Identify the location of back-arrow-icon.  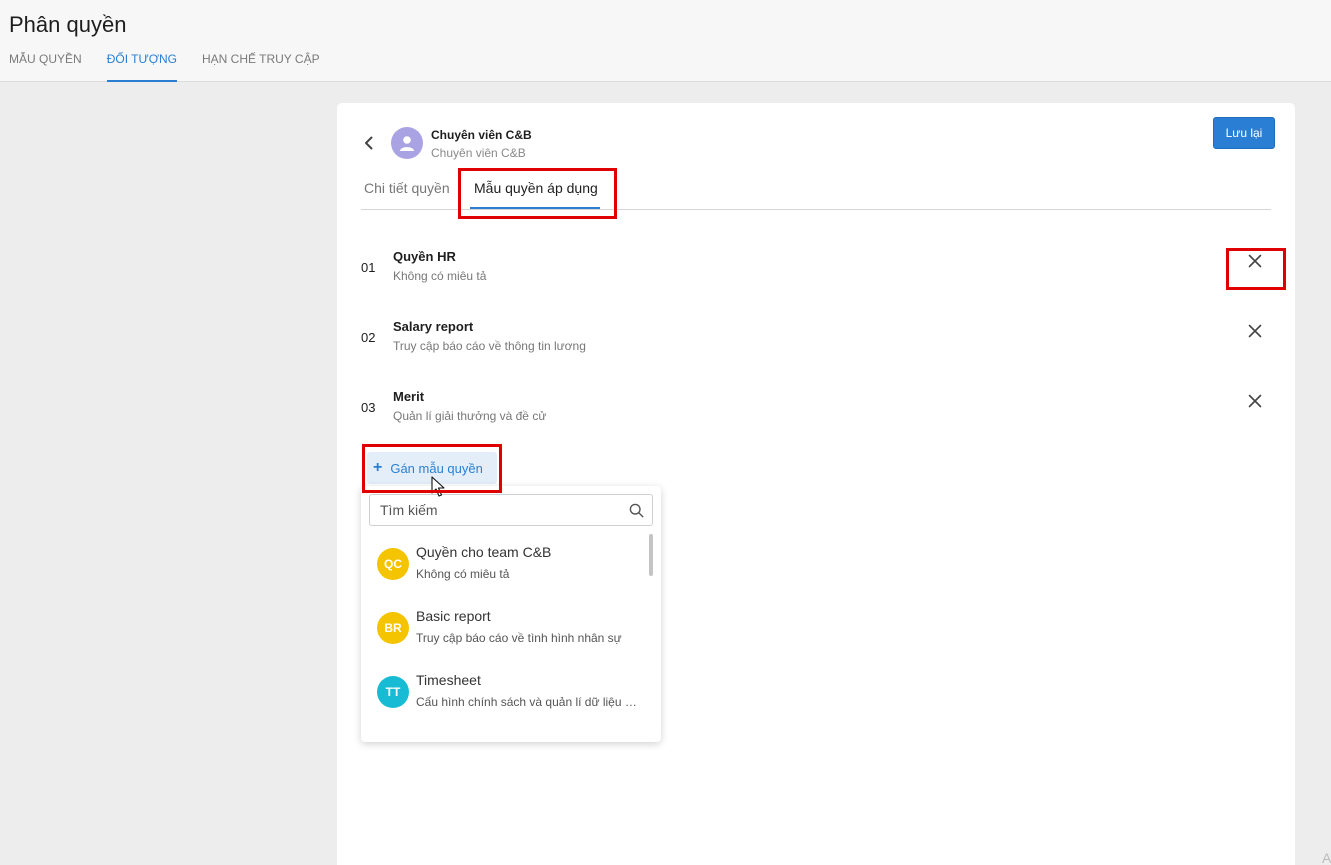
(369, 143).